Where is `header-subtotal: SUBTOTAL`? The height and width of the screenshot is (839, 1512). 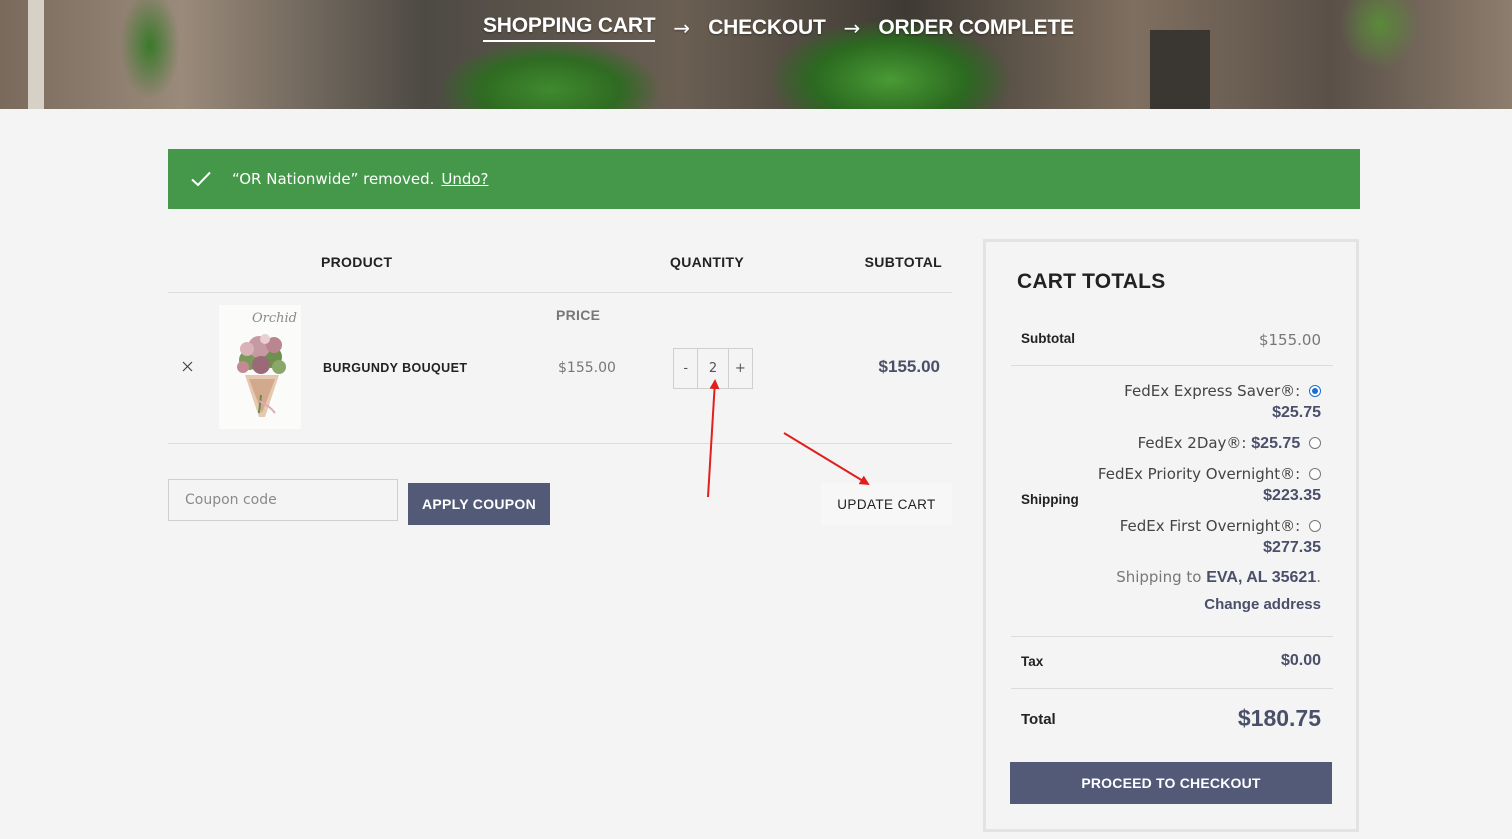
header-subtotal: SUBTOTAL is located at coordinates (903, 262).